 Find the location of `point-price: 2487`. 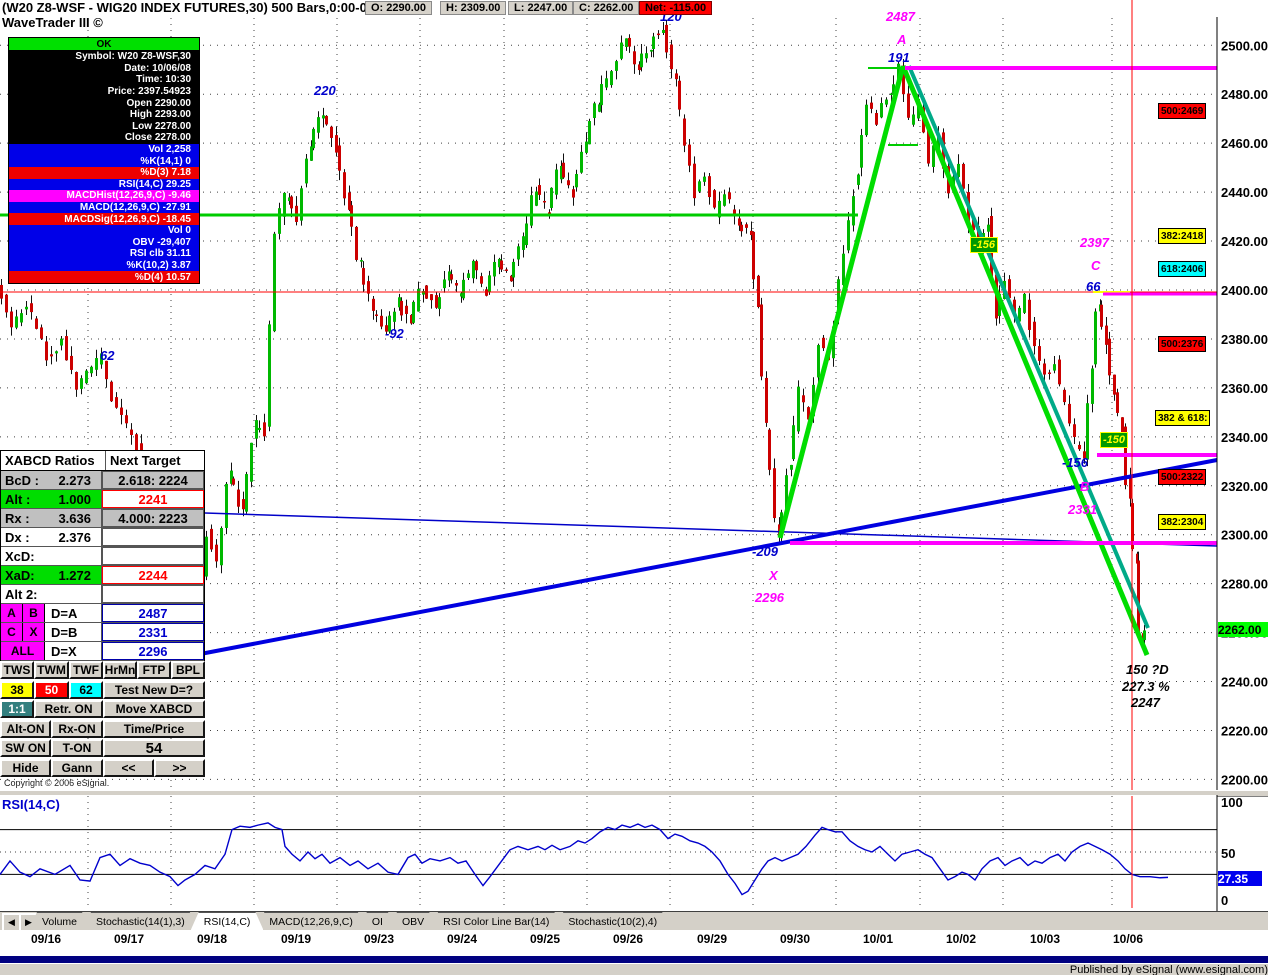

point-price: 2487 is located at coordinates (153, 613).